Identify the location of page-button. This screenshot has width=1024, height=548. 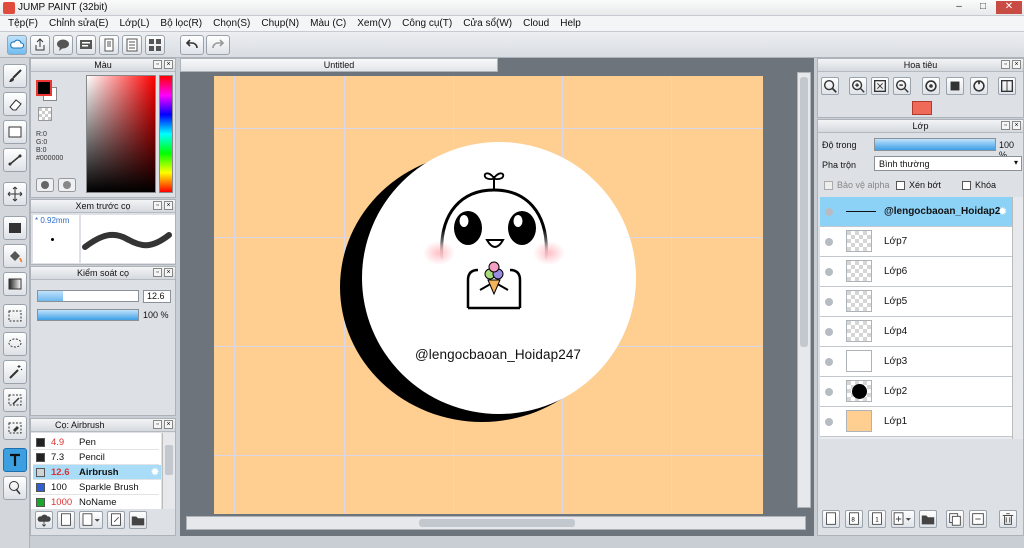
(109, 45).